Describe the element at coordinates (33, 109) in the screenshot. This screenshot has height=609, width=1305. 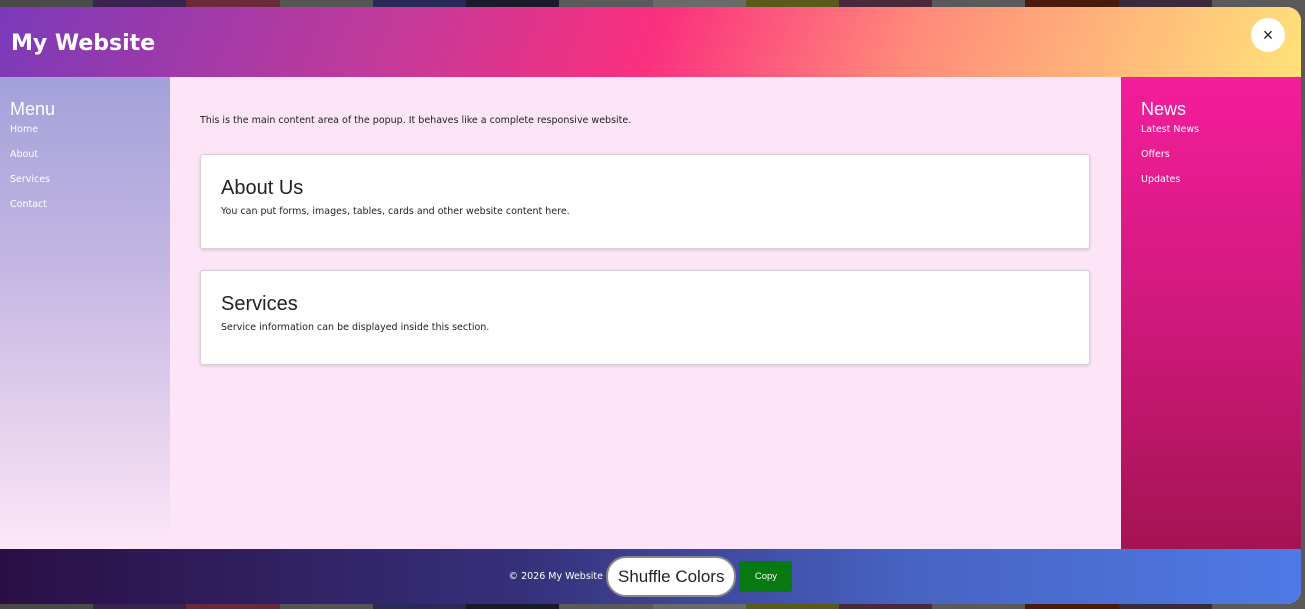
I see `menu-title: Menu` at that location.